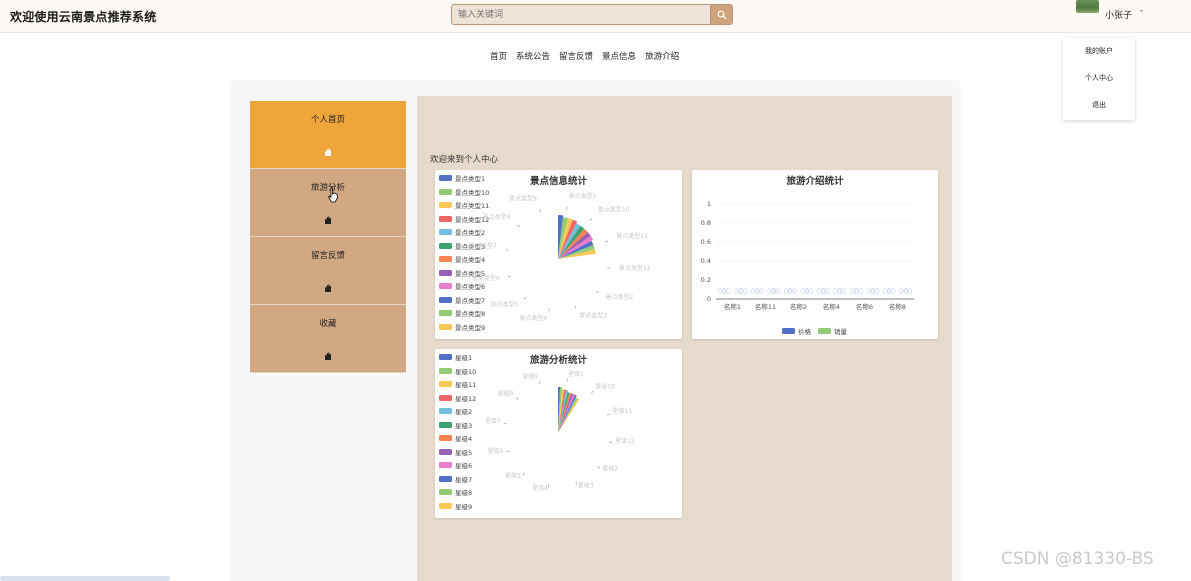  I want to click on slice-label: 景点类型4, so click(533, 318).